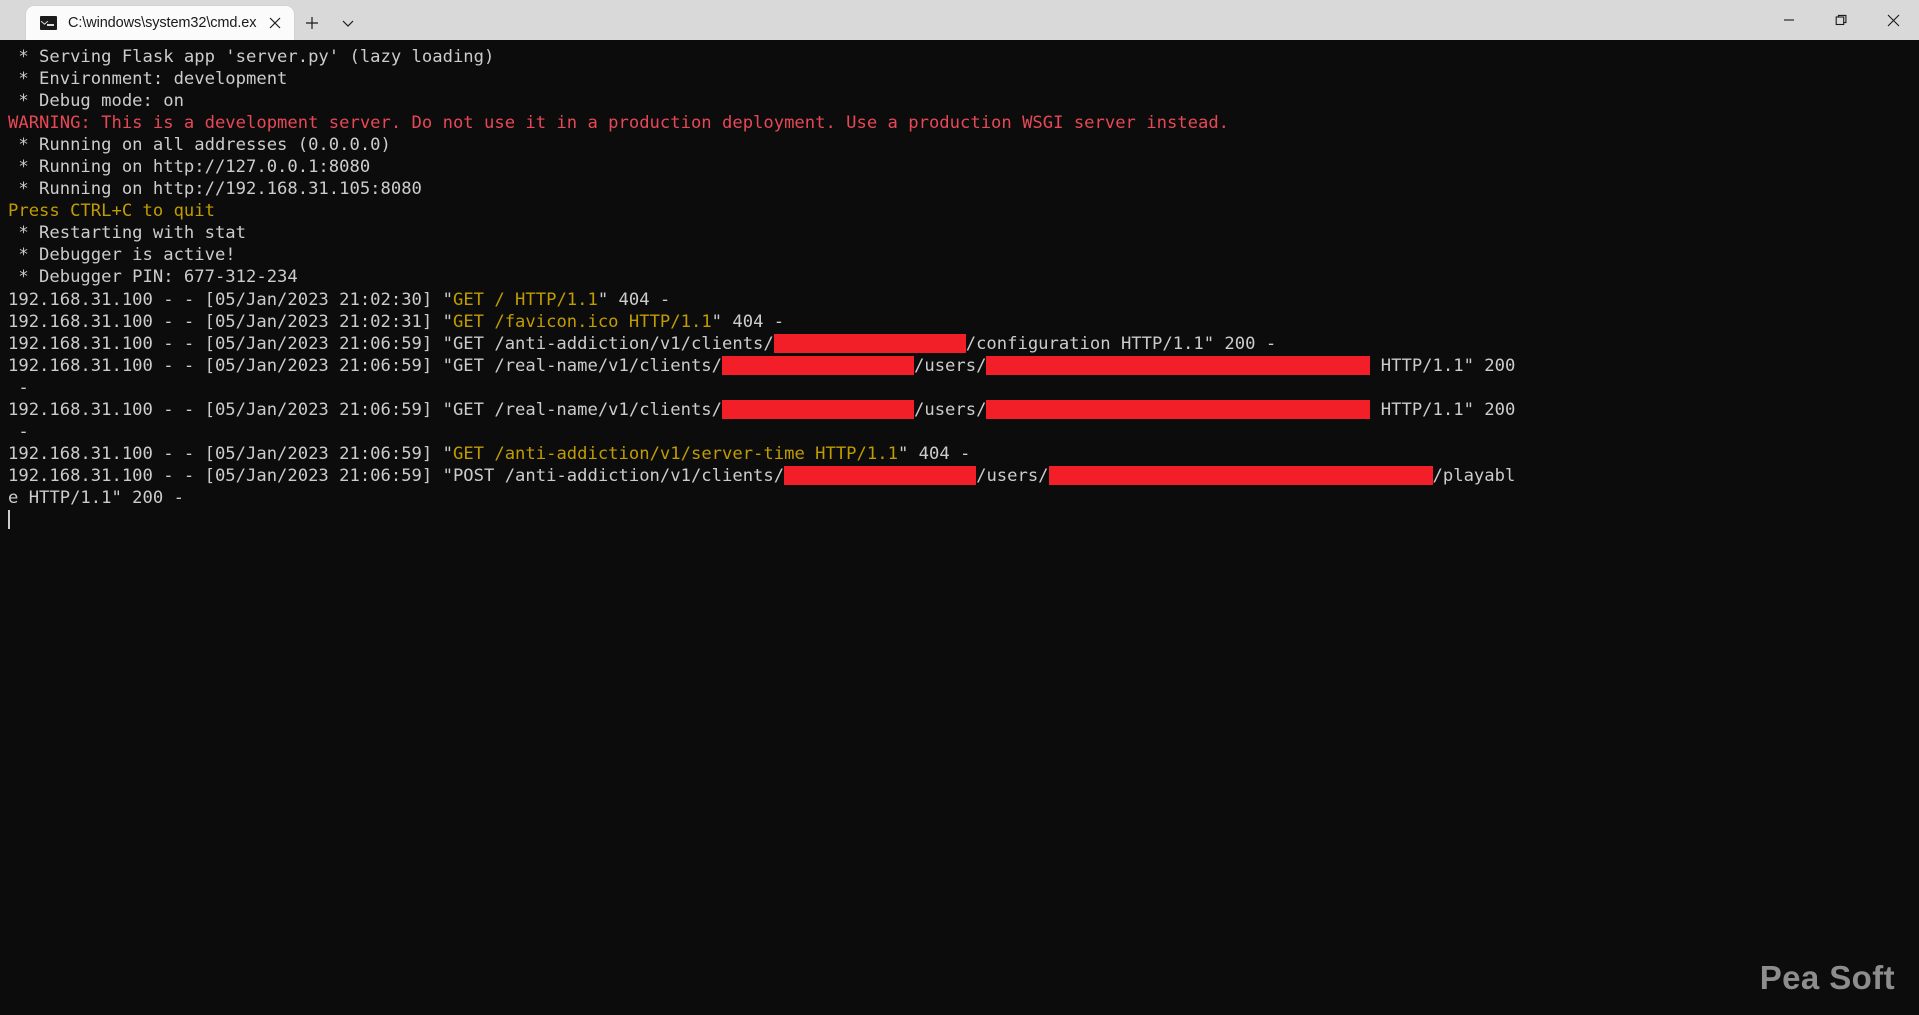  What do you see at coordinates (525, 299) in the screenshot?
I see `console-text: GET / HTTP/1.1` at bounding box center [525, 299].